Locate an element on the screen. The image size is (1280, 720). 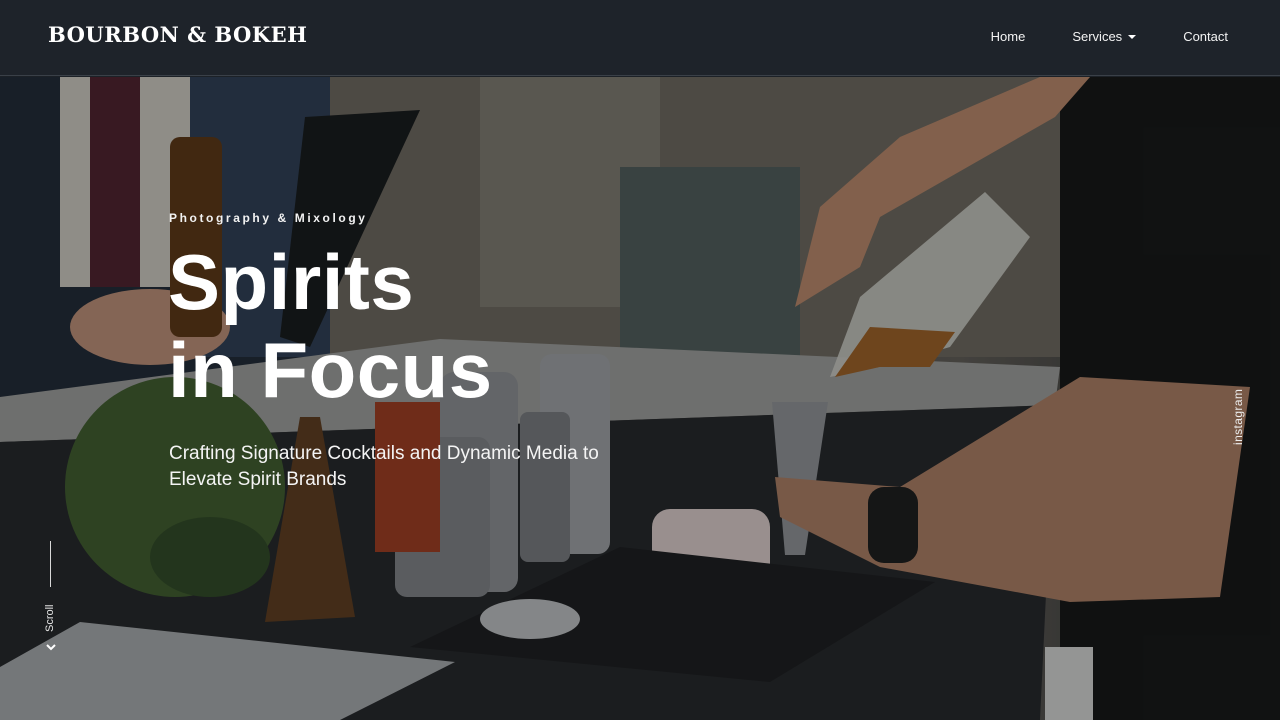
nav-services-label: Services is located at coordinates (1097, 36).